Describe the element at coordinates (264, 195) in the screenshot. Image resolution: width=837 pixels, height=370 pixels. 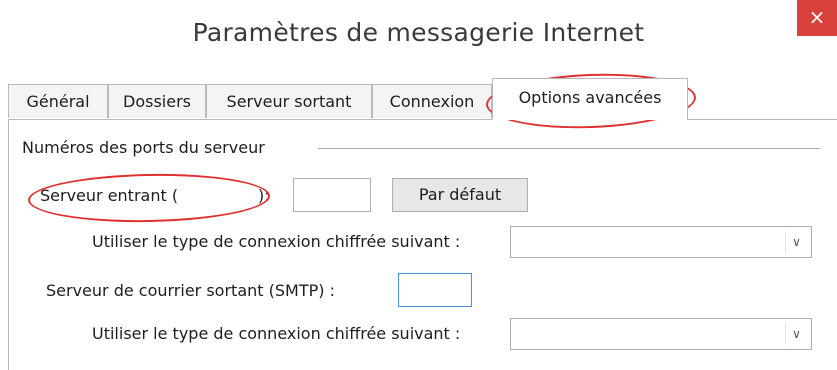
I see `incoming-server-label-end: ):` at that location.